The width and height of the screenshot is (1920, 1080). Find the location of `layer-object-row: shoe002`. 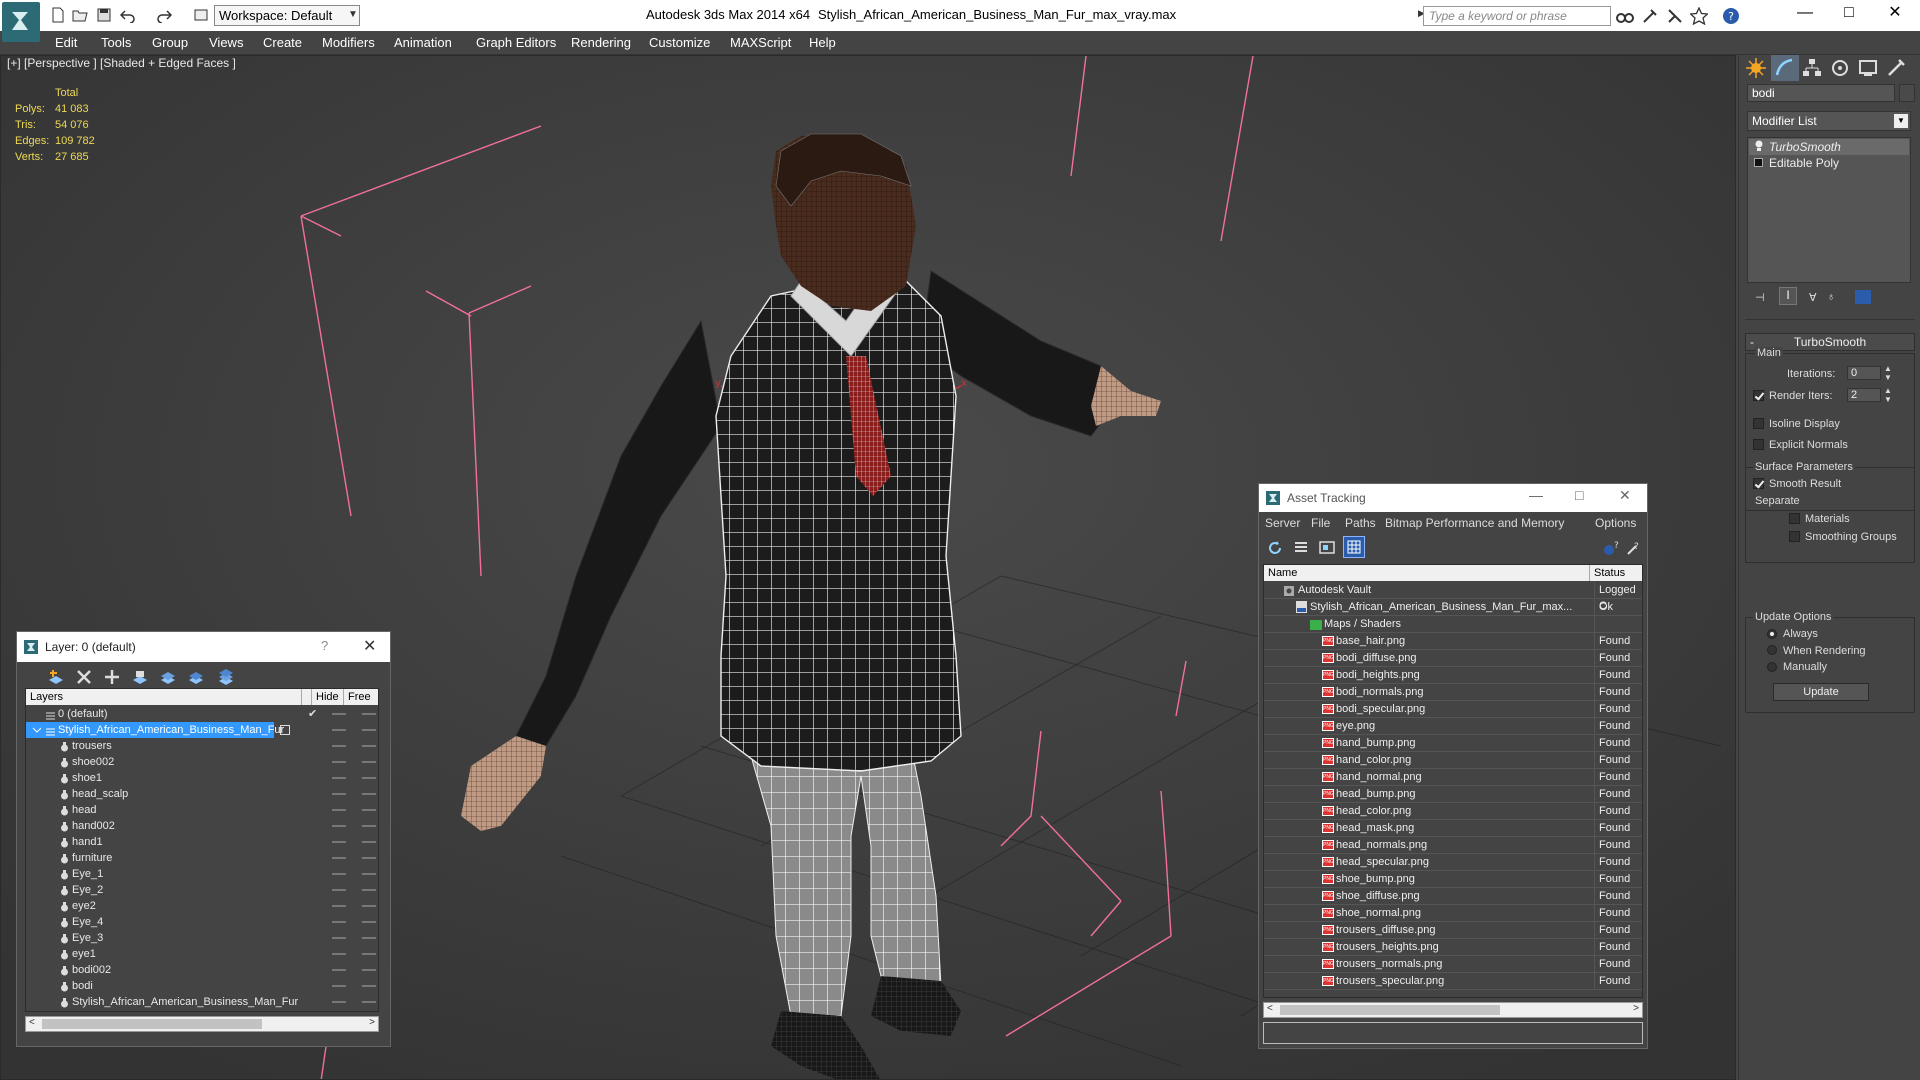

layer-object-row: shoe002 is located at coordinates (202, 762).